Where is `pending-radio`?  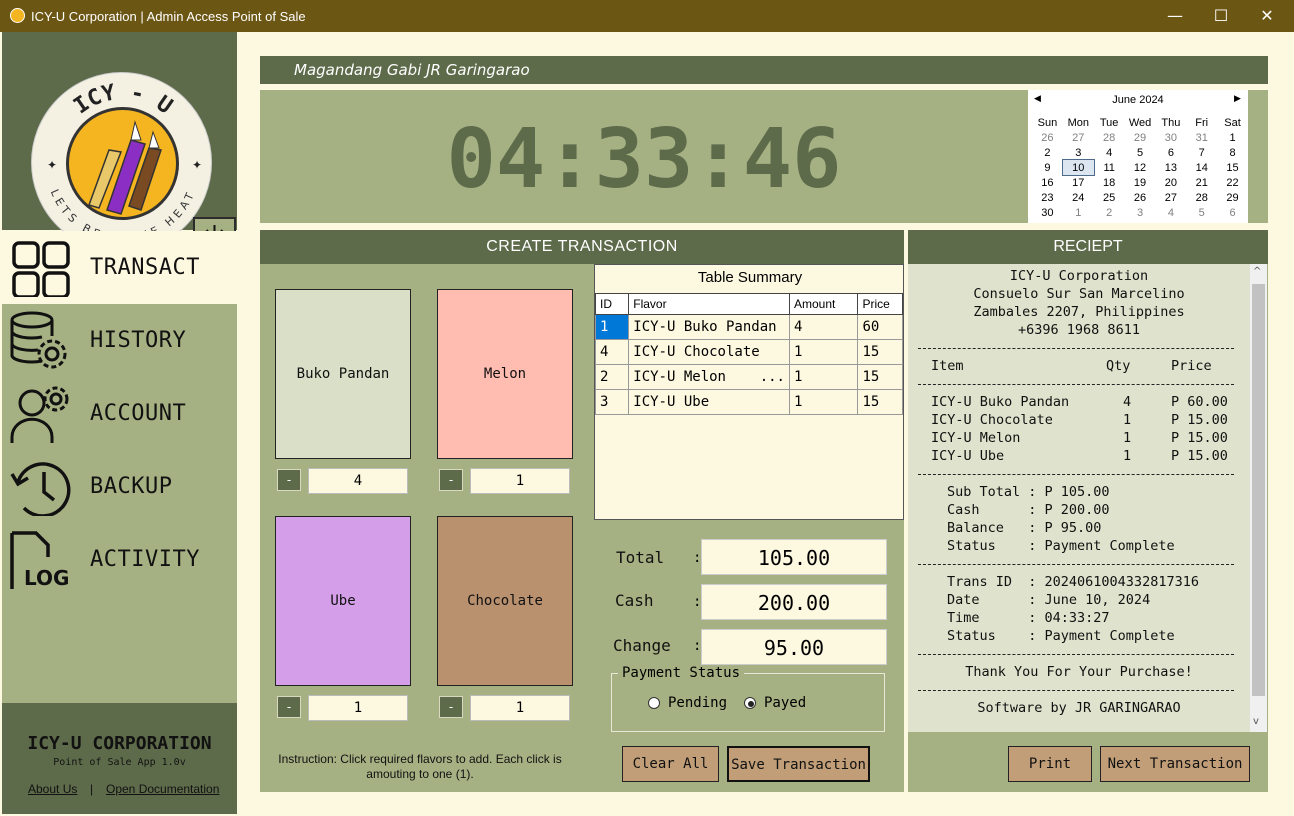
pending-radio is located at coordinates (654, 703).